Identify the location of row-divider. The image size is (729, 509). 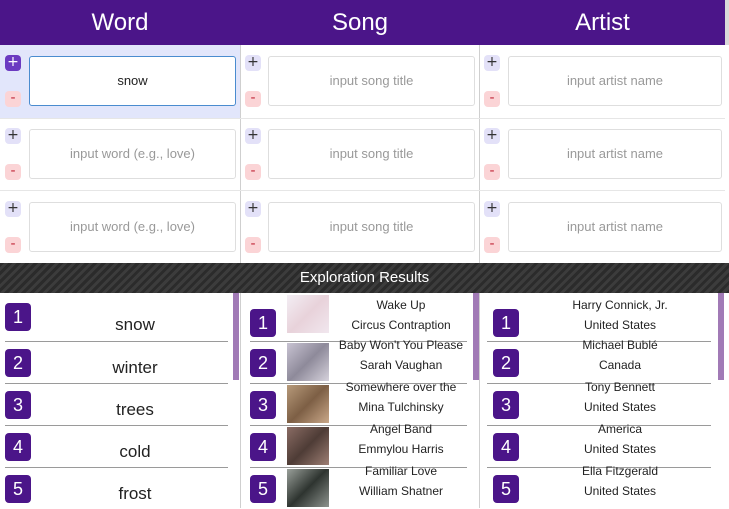
(362, 190).